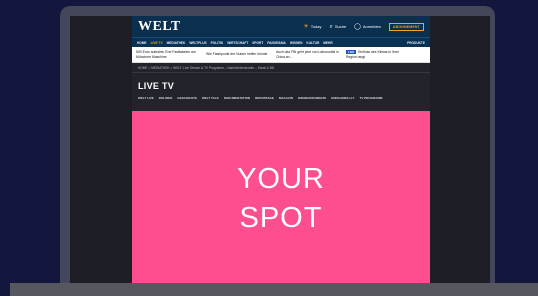 The width and height of the screenshot is (538, 296). I want to click on sun-icon: ☀, so click(306, 26).